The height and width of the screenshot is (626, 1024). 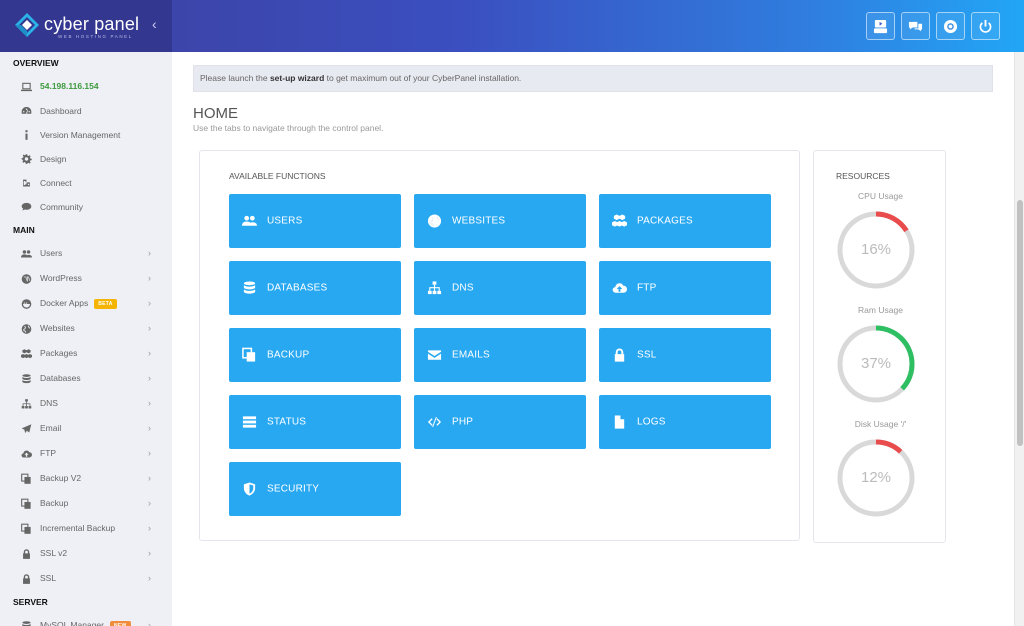 I want to click on header-actions, so click(x=933, y=26).